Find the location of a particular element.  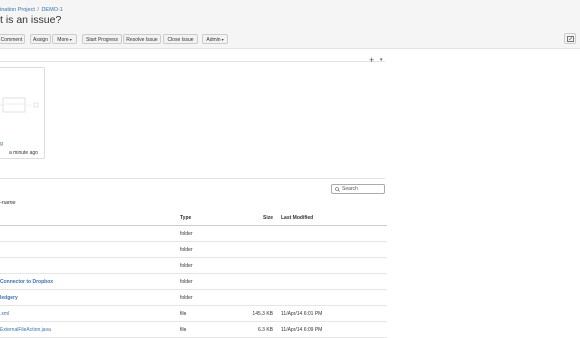

add-attachment-icon: + is located at coordinates (371, 60).